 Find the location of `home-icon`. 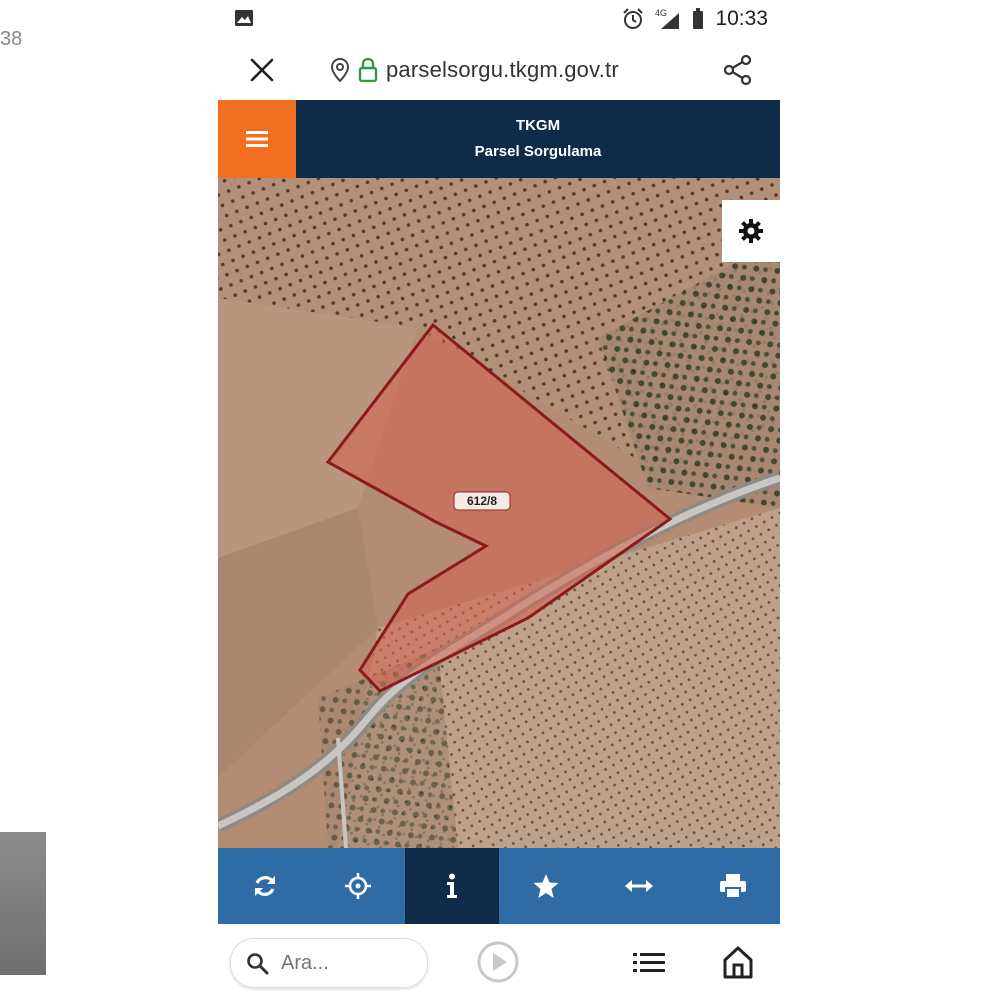

home-icon is located at coordinates (738, 962).